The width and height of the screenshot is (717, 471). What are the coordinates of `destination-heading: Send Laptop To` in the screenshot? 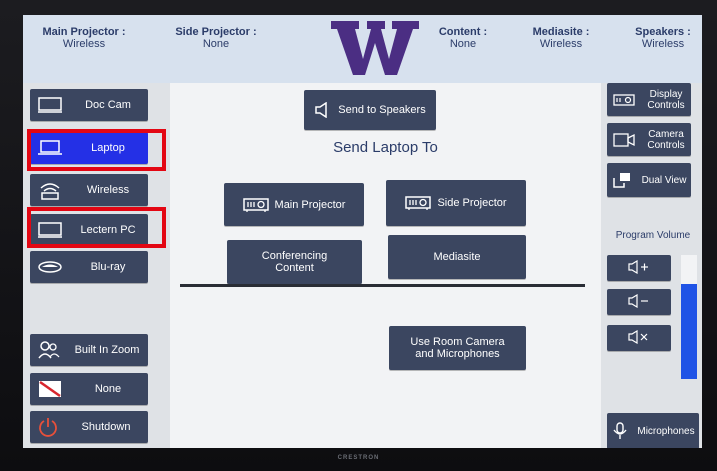 It's located at (385, 147).